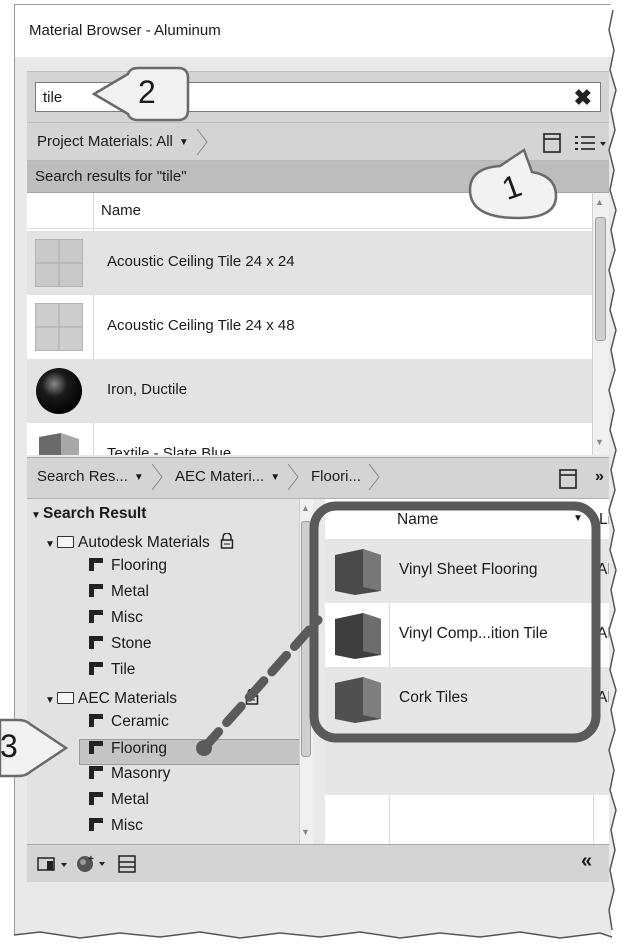  What do you see at coordinates (147, 92) in the screenshot?
I see `callout-2-number: 2` at bounding box center [147, 92].